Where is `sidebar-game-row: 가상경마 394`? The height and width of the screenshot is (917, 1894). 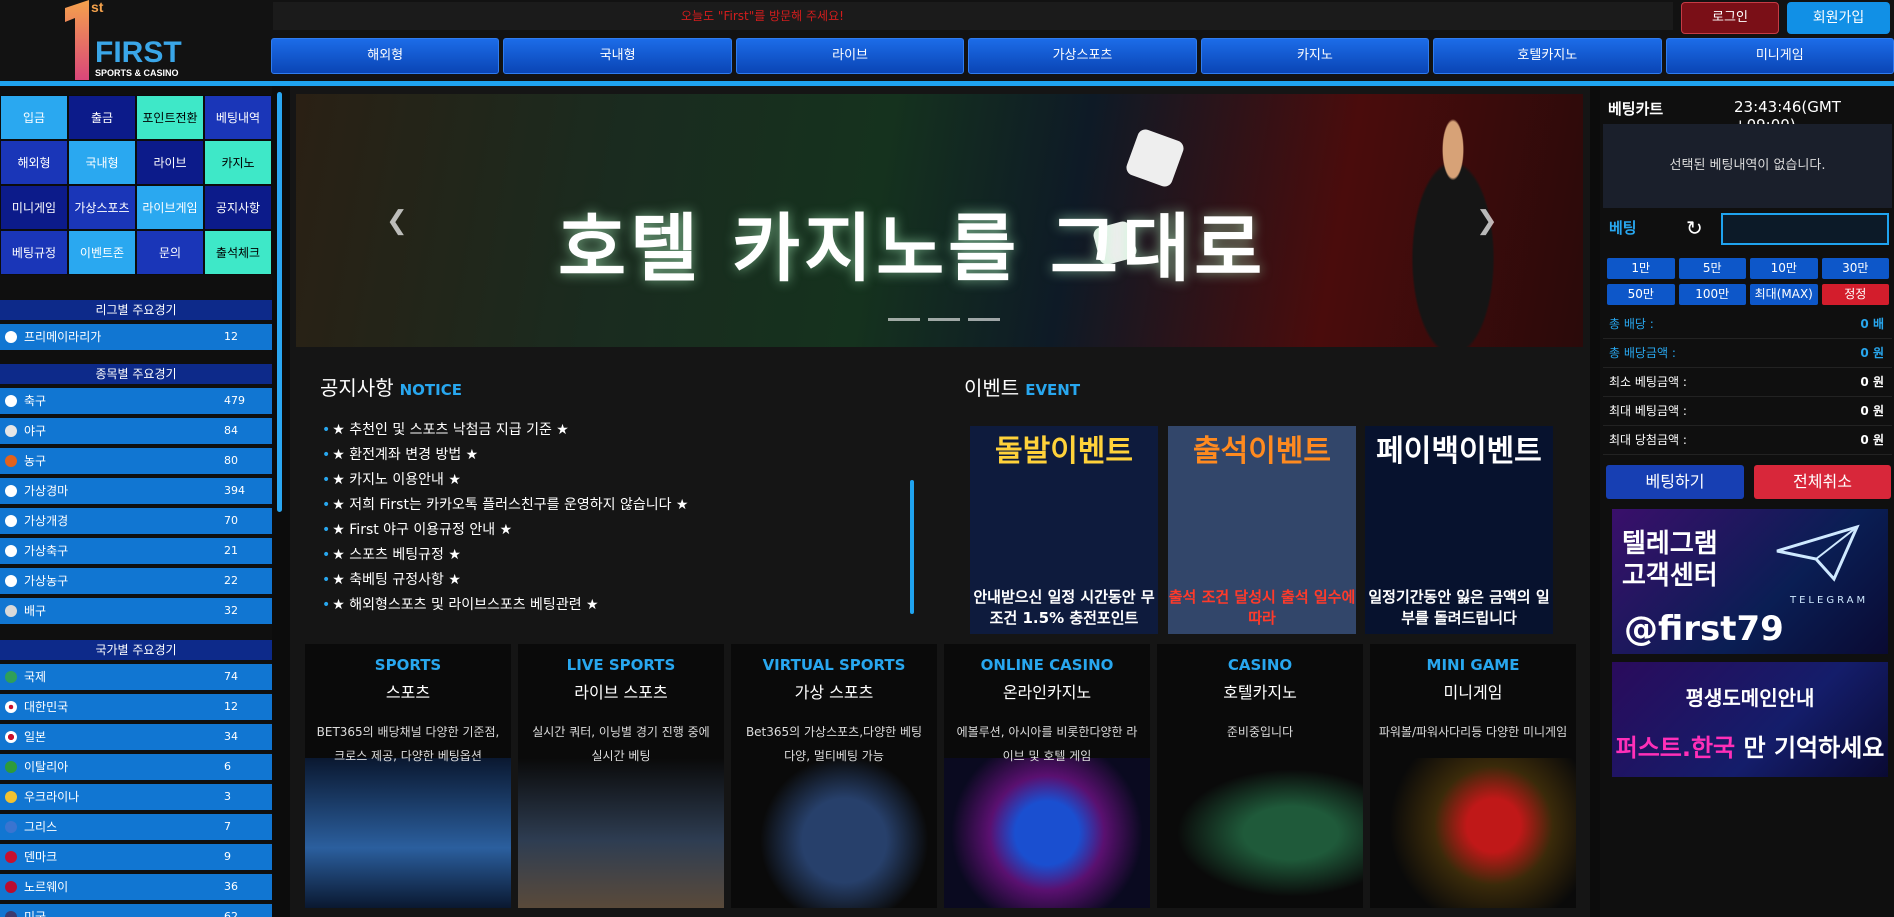 sidebar-game-row: 가상경마 394 is located at coordinates (136, 491).